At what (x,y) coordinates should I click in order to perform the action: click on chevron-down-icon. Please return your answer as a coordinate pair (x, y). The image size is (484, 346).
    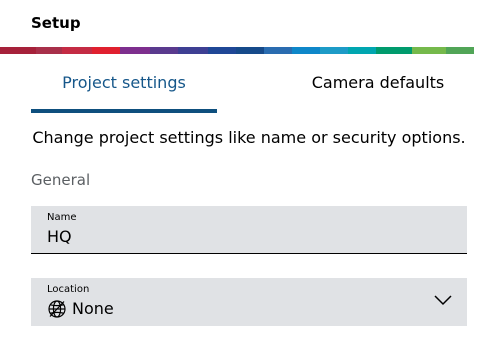
    Looking at the image, I should click on (443, 300).